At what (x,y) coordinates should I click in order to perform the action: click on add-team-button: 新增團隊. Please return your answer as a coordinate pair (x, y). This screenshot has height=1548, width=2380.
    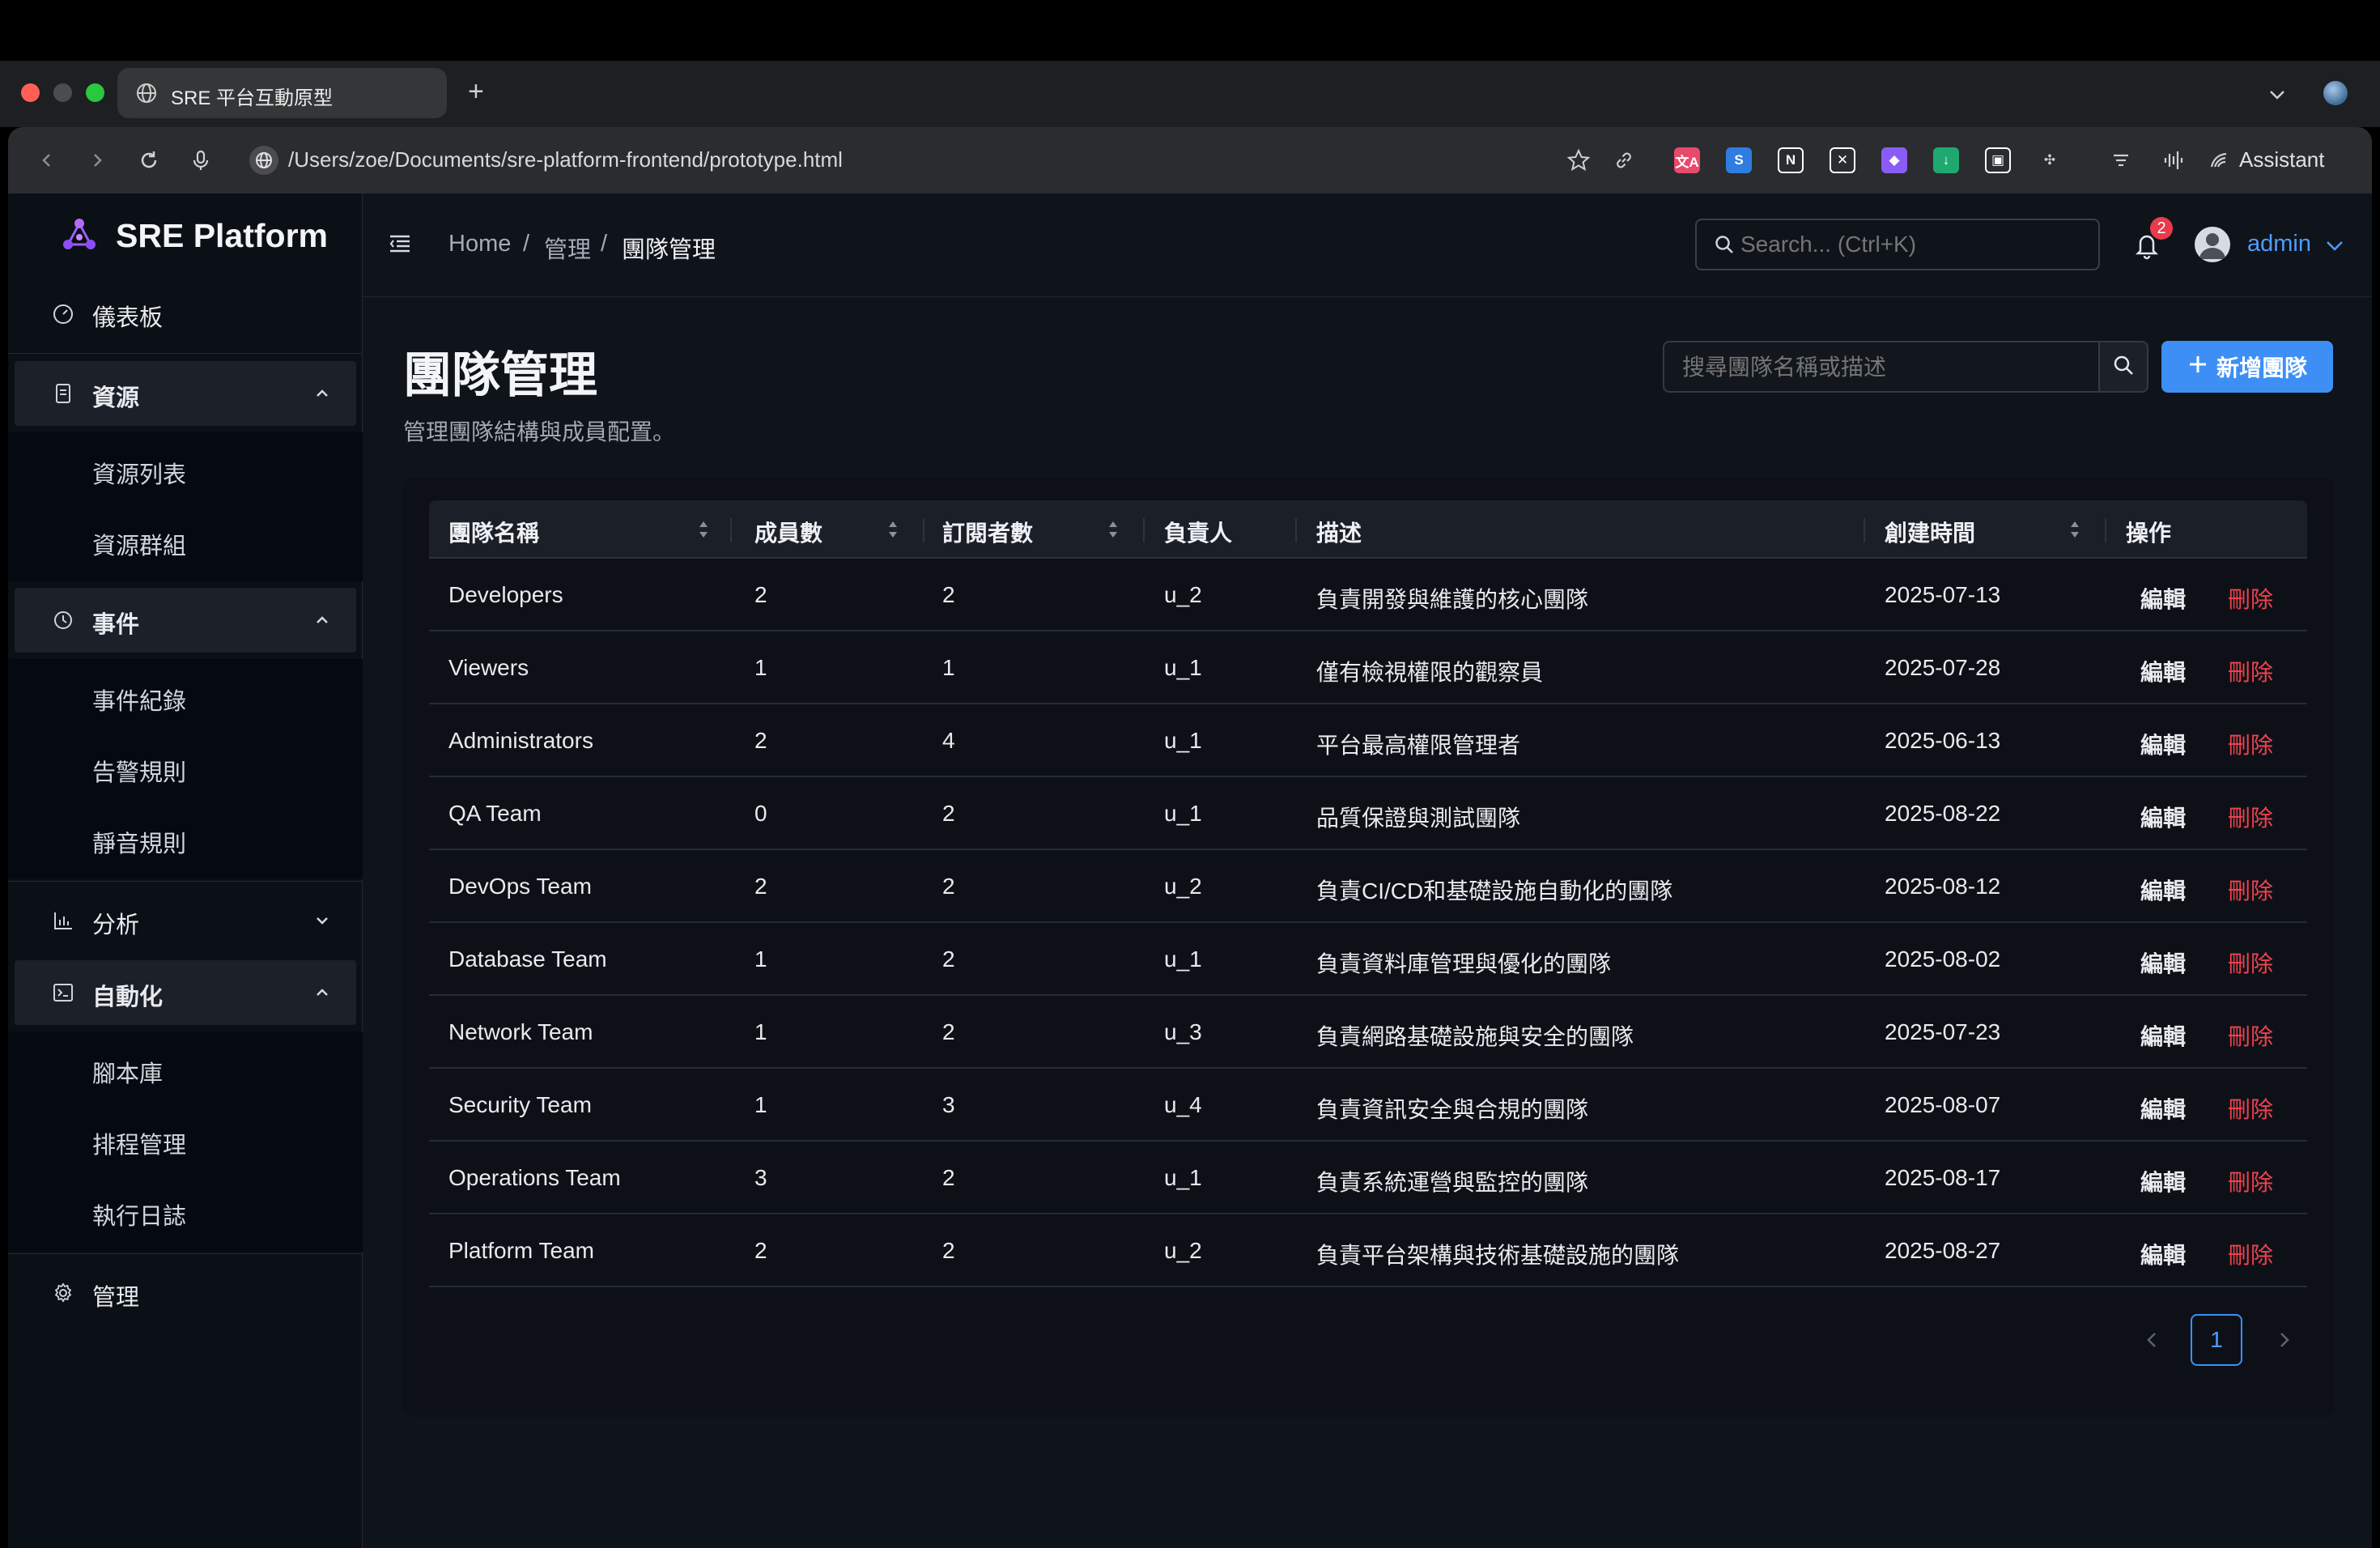
    Looking at the image, I should click on (2247, 367).